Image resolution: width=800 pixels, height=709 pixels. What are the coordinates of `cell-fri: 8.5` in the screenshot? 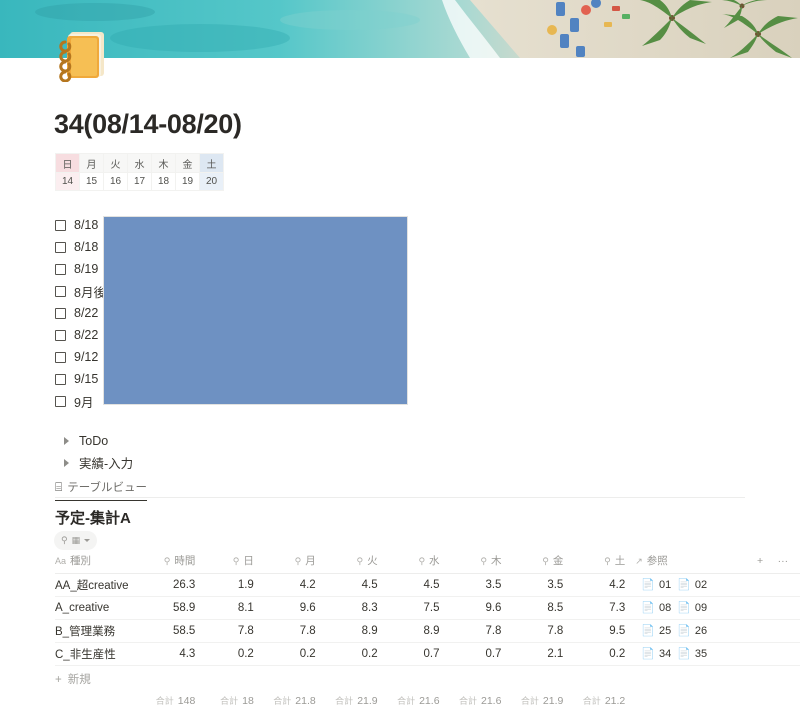 It's located at (542, 608).